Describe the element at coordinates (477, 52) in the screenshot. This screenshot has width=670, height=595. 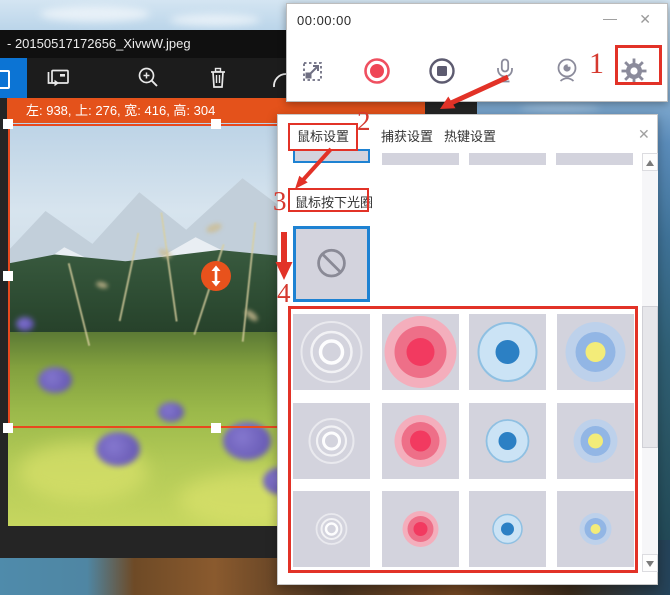
I see `recorder-window: 00:00:00 — ✕` at that location.